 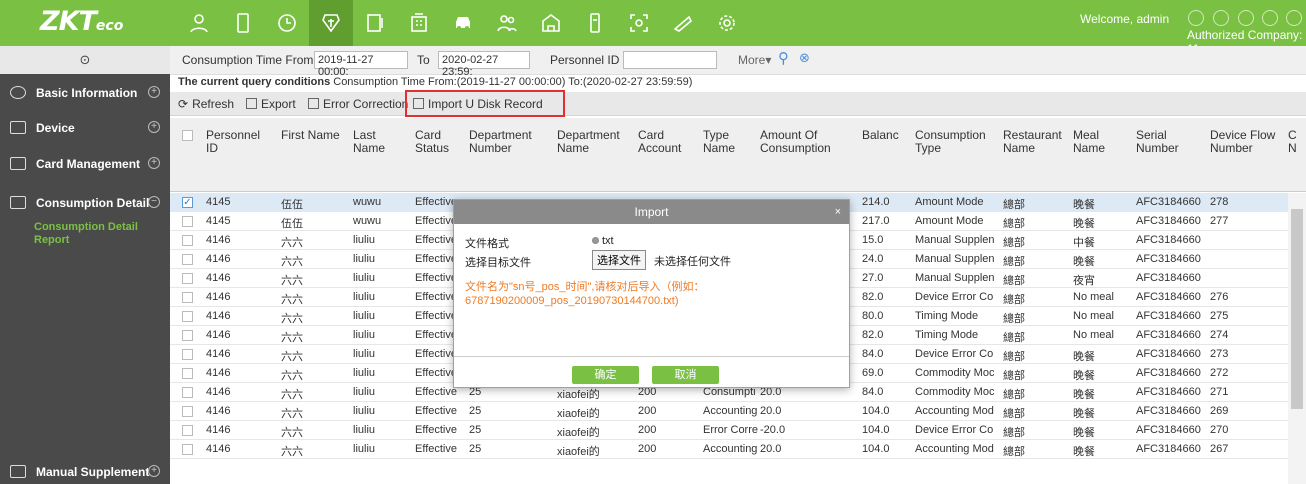 I want to click on col-meal-name: Meal Name, so click(x=1093, y=142).